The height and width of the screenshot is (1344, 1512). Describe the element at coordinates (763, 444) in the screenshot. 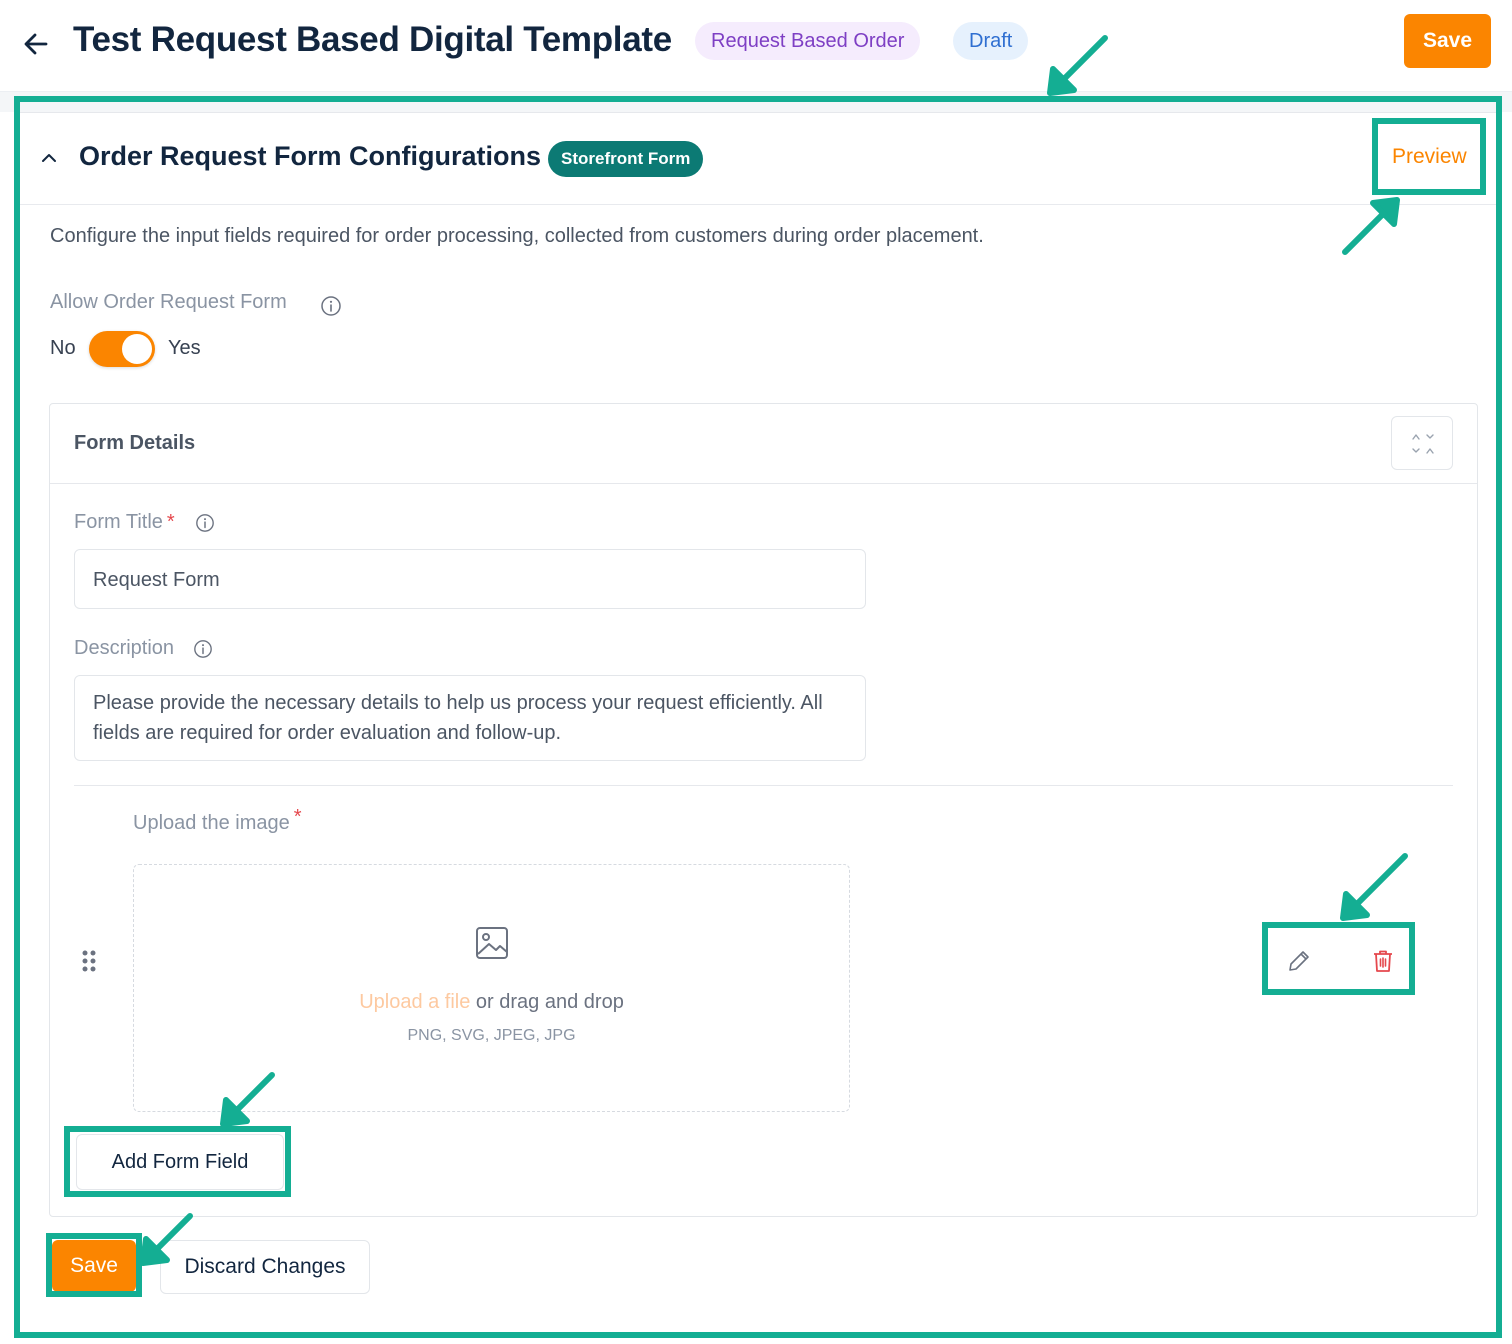

I see `form-details-header: Form Details` at that location.